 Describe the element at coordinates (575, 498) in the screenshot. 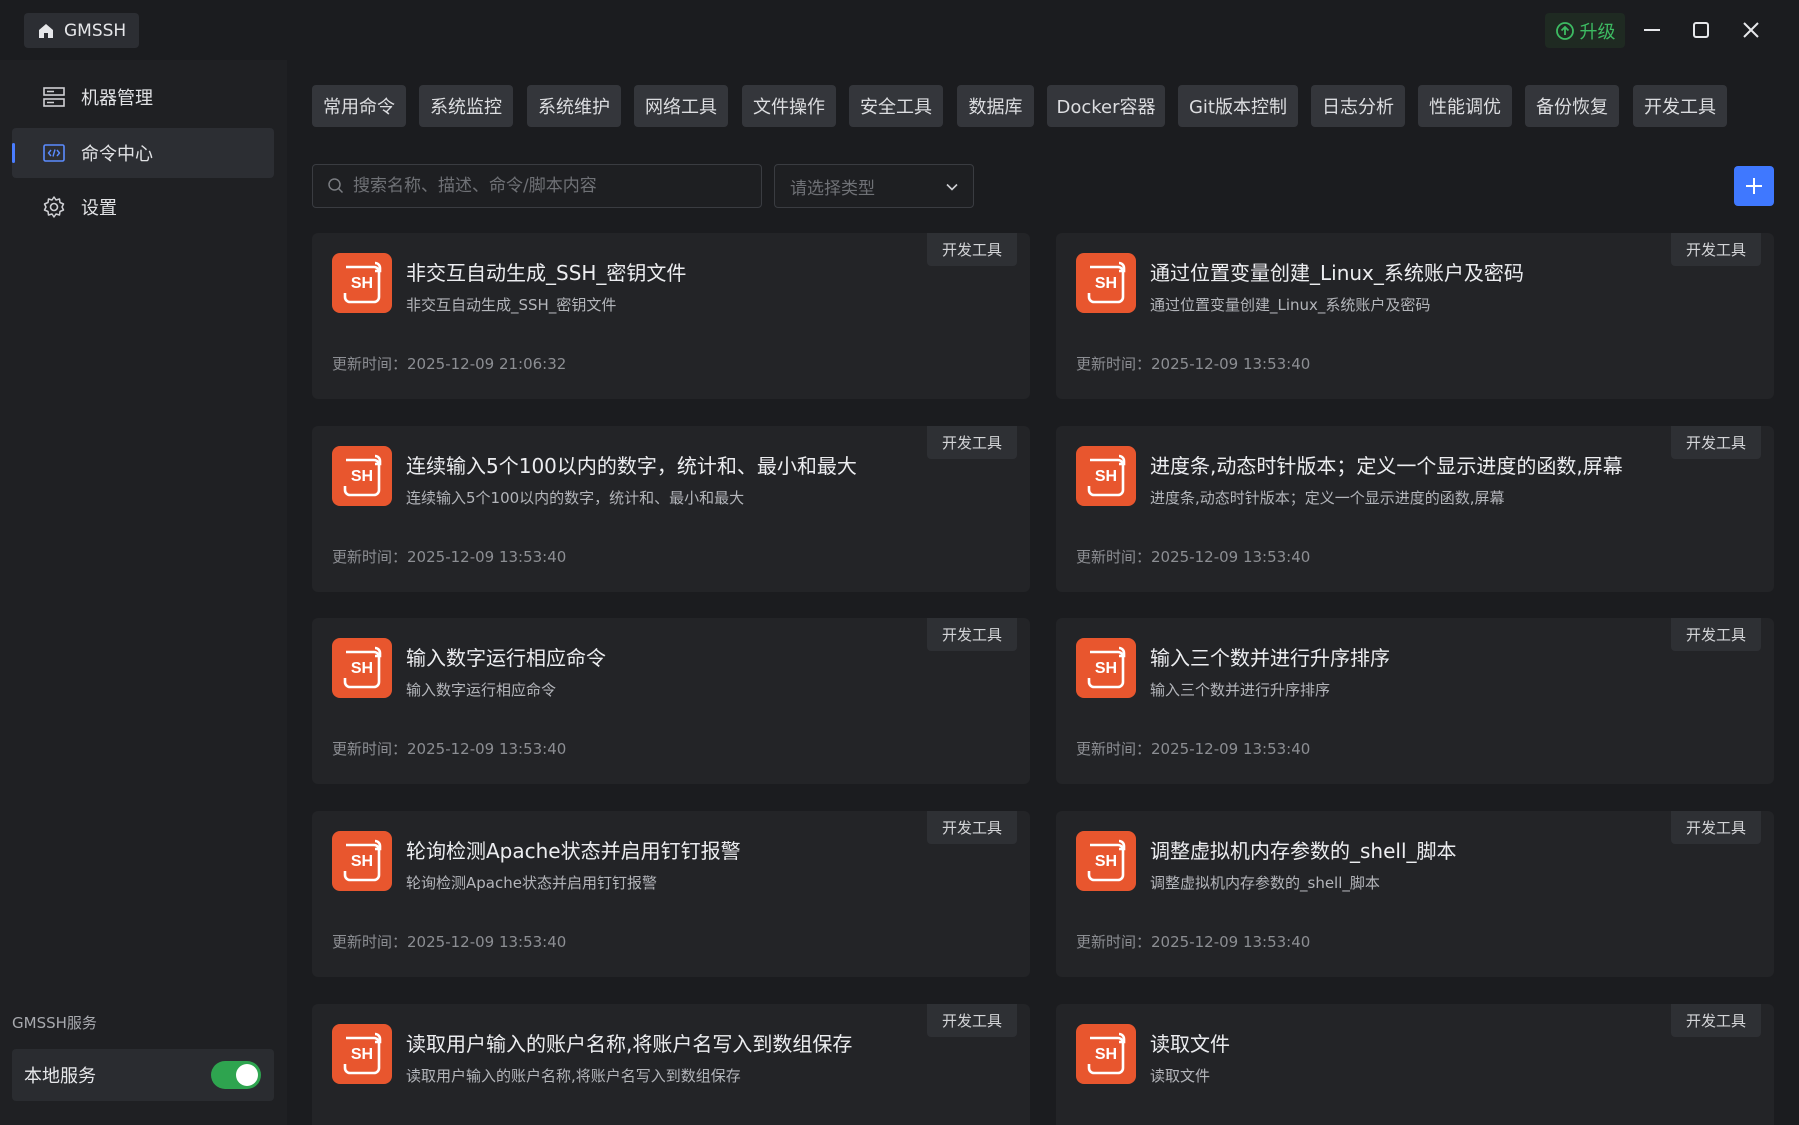

I see `command-description: 连续输入5个100以内的数字，统计和、最小和最大` at that location.